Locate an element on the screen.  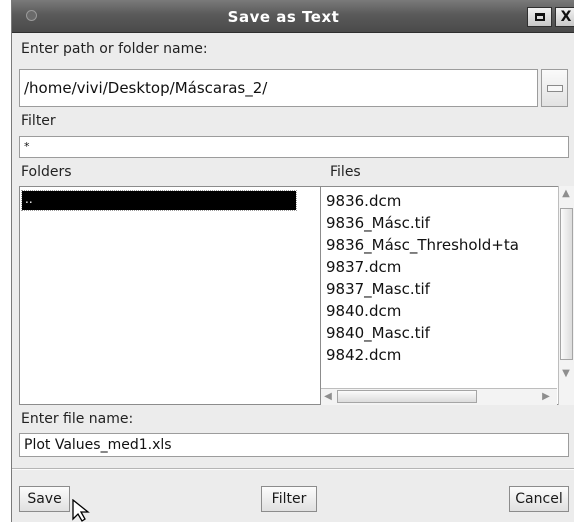
filename-input: Plot Values_med1.xls is located at coordinates (294, 445).